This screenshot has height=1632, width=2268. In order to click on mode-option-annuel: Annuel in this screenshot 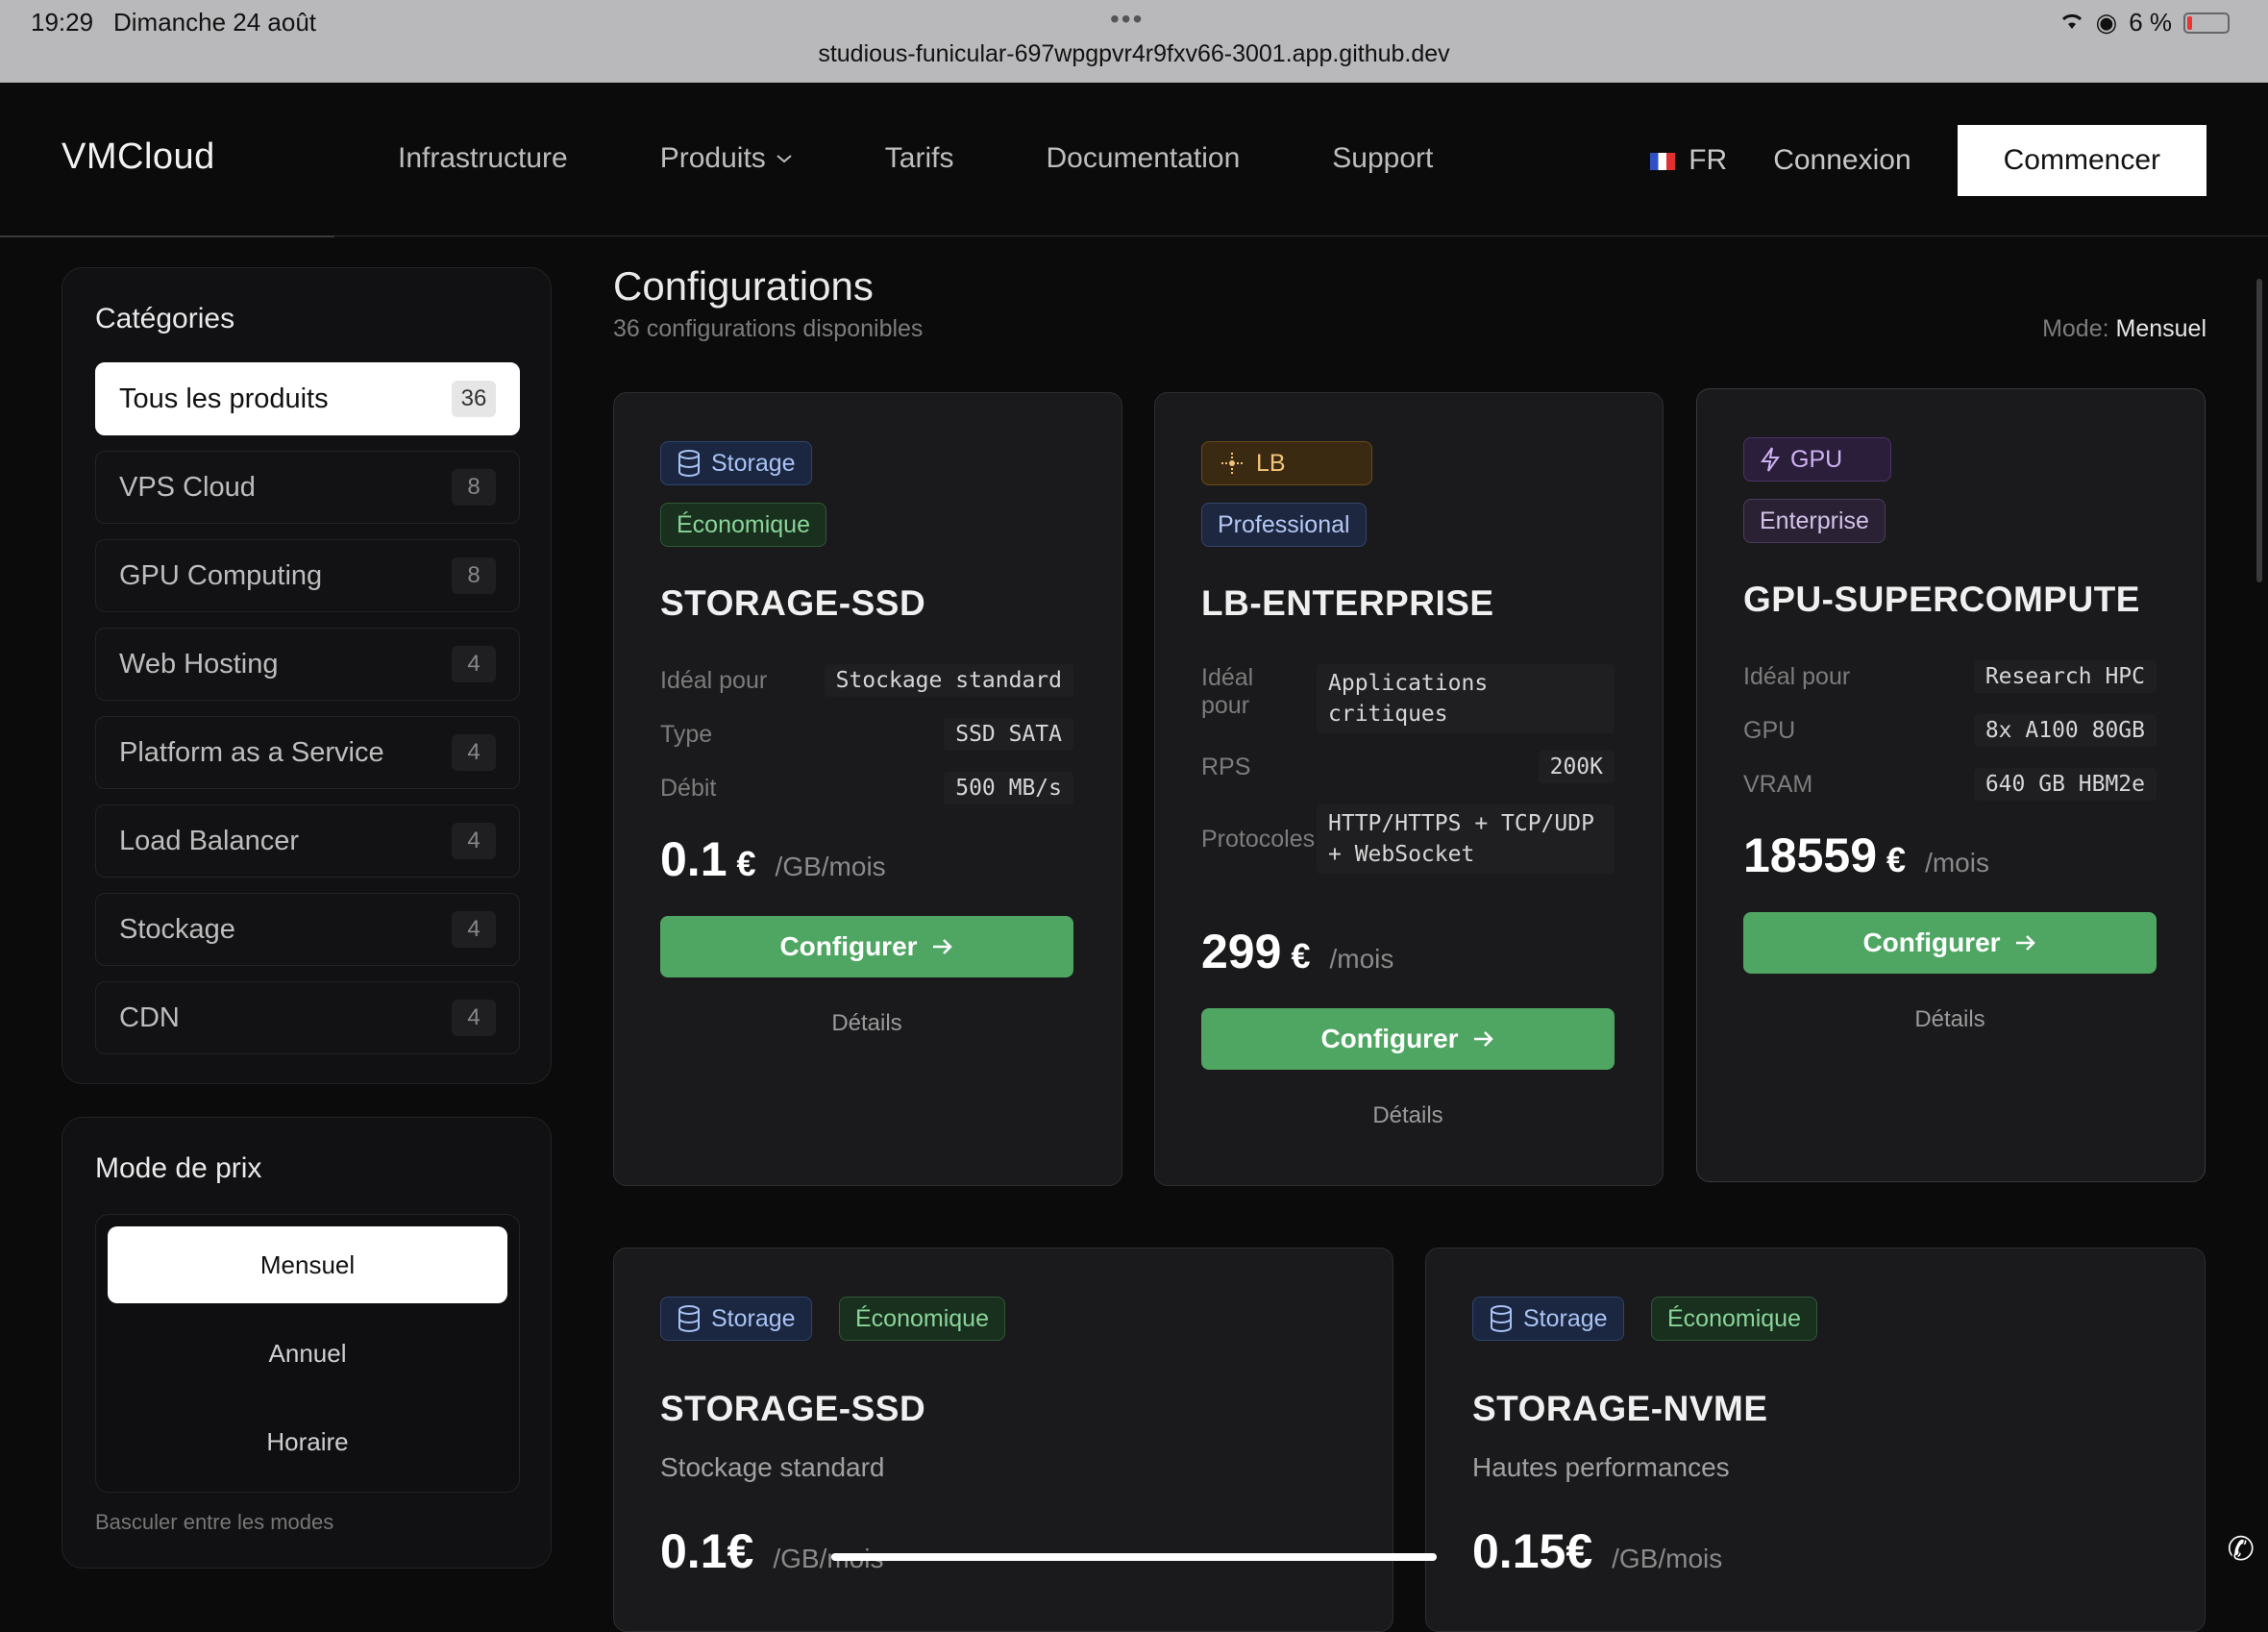, I will do `click(307, 1353)`.